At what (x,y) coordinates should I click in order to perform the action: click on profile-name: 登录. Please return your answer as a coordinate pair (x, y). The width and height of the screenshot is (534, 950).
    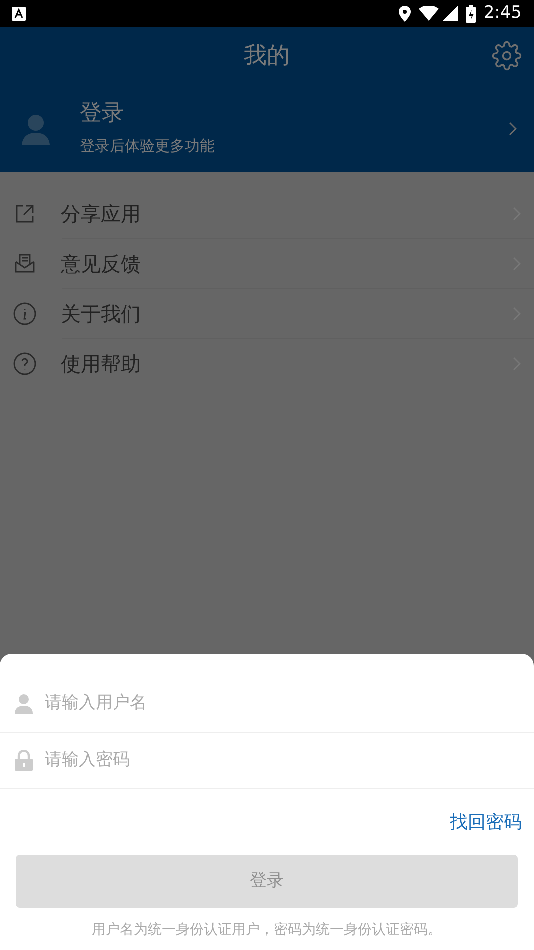
    Looking at the image, I should click on (102, 113).